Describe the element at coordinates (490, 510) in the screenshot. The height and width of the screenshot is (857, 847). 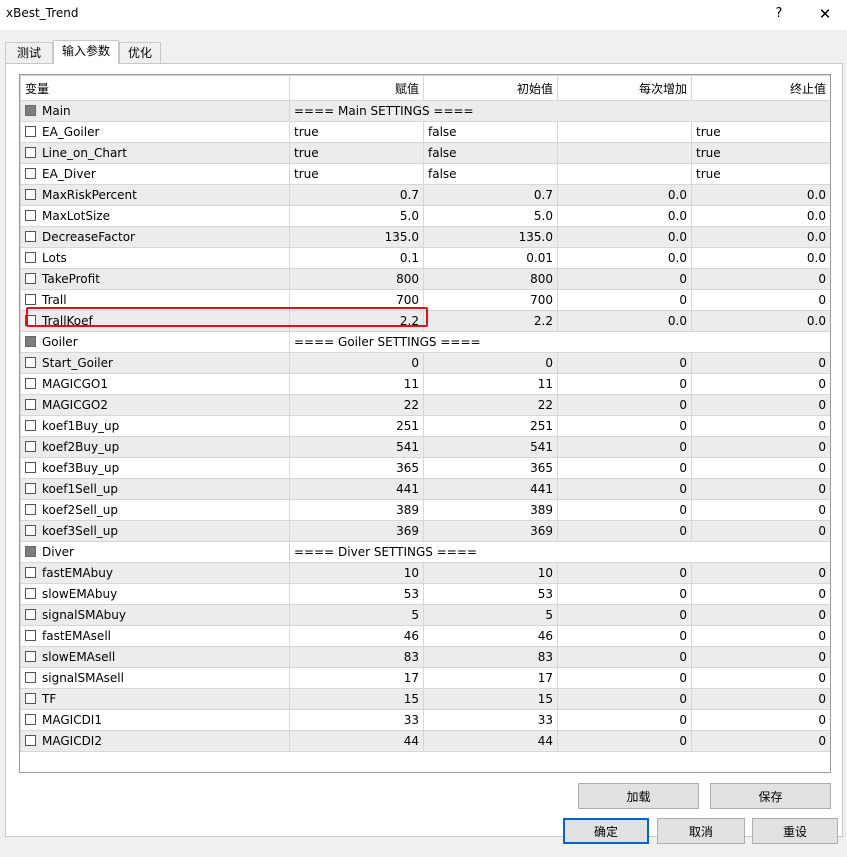
I see `cell-start: 389` at that location.